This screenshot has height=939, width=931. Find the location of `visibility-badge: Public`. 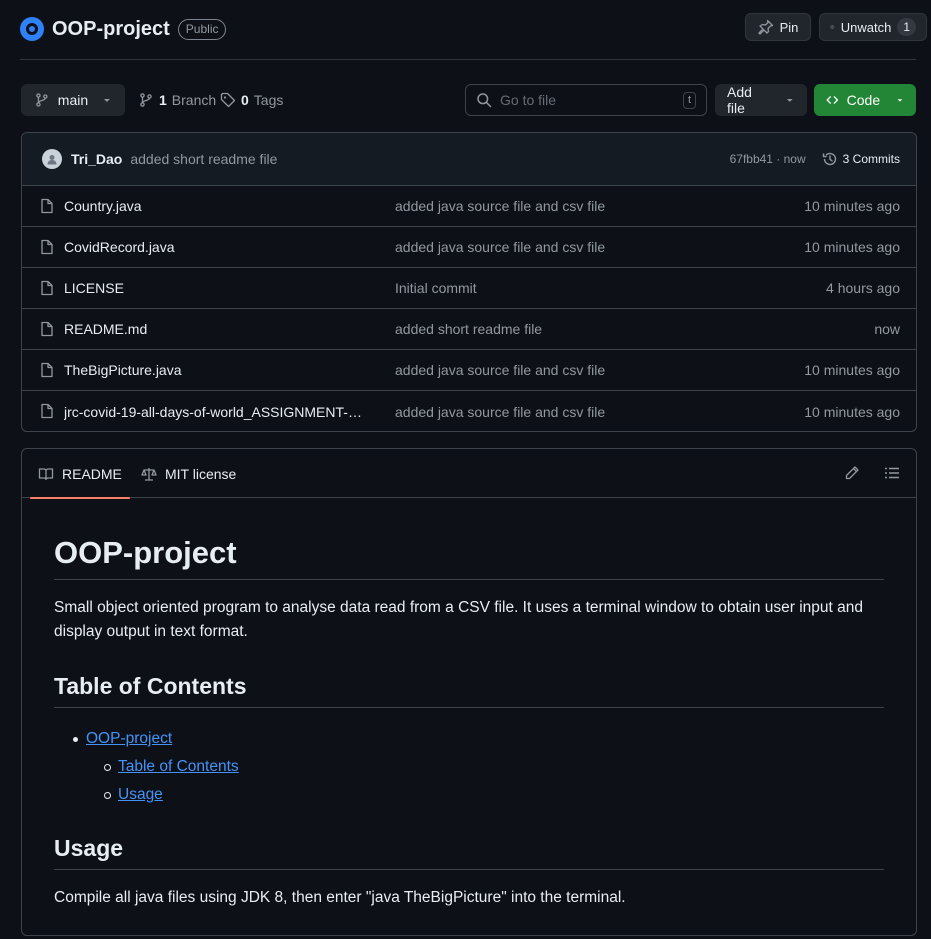

visibility-badge: Public is located at coordinates (202, 29).